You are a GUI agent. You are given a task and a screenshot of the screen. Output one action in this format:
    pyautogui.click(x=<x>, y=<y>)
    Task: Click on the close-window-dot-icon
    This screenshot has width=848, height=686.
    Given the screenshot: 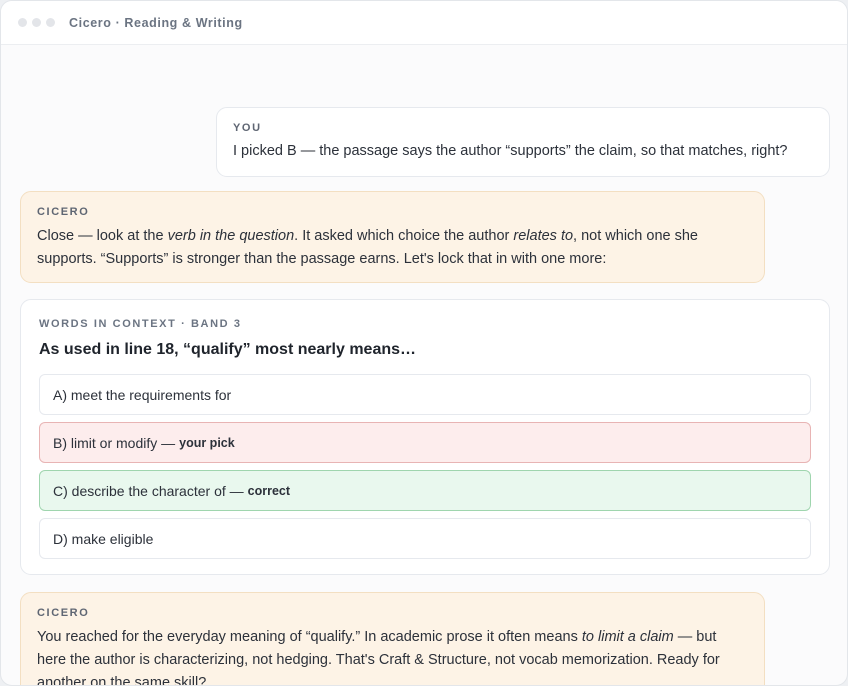 What is the action you would take?
    pyautogui.click(x=22, y=22)
    